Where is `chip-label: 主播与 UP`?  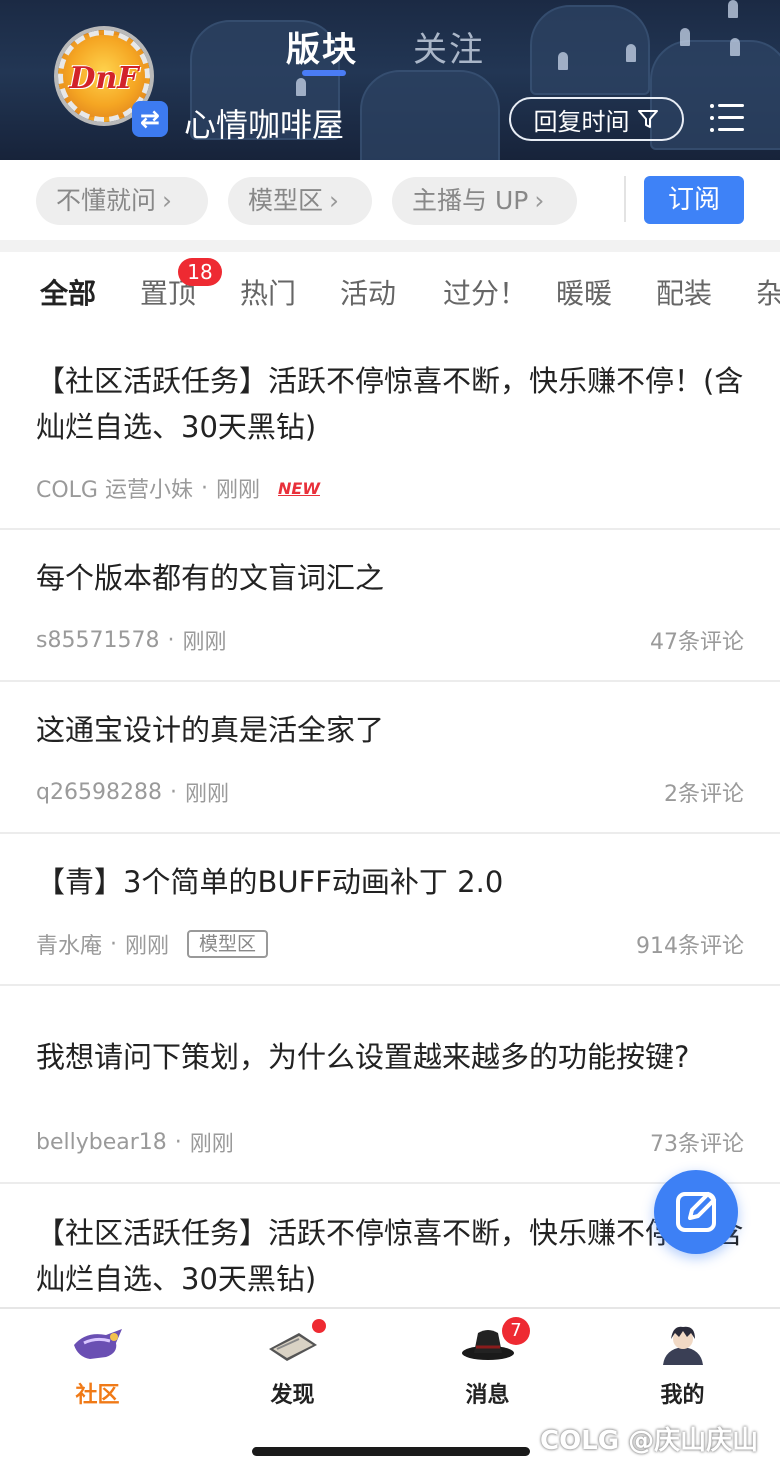 chip-label: 主播与 UP is located at coordinates (470, 200).